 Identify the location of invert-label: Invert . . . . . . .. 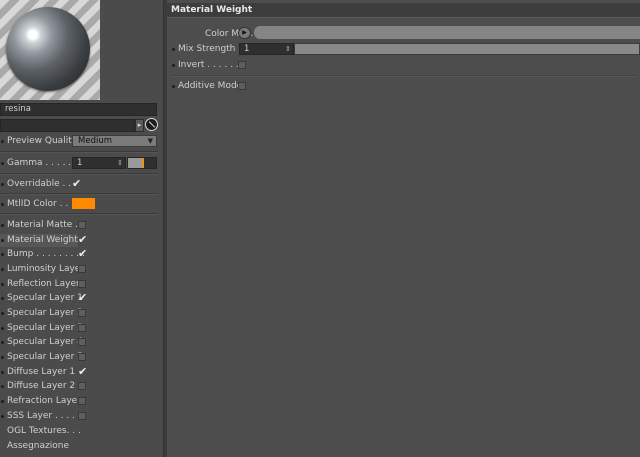
(211, 65).